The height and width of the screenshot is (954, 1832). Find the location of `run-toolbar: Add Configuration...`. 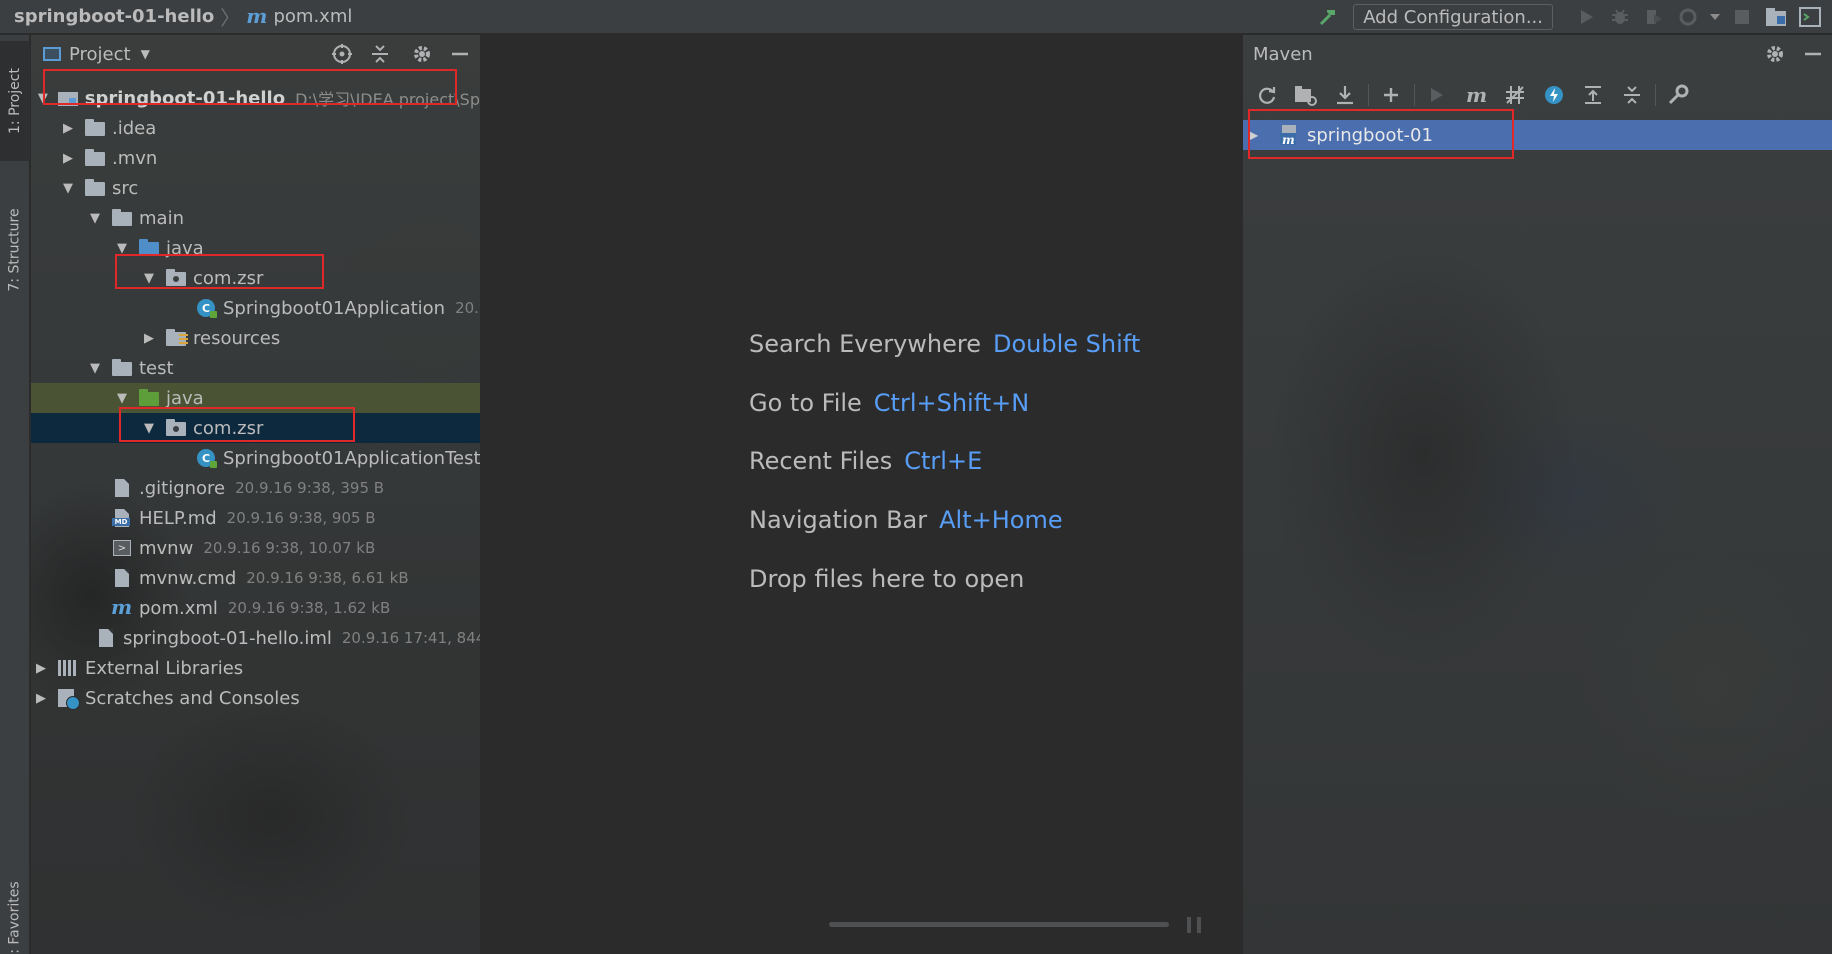

run-toolbar: Add Configuration... is located at coordinates (1571, 17).